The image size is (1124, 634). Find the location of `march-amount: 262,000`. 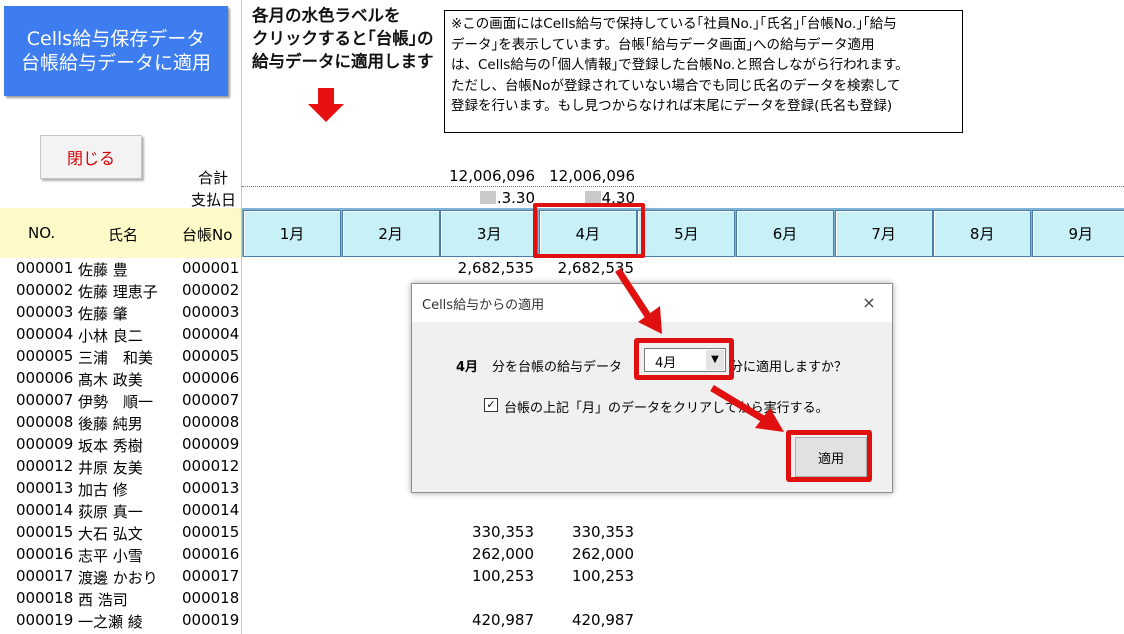

march-amount: 262,000 is located at coordinates (502, 554).